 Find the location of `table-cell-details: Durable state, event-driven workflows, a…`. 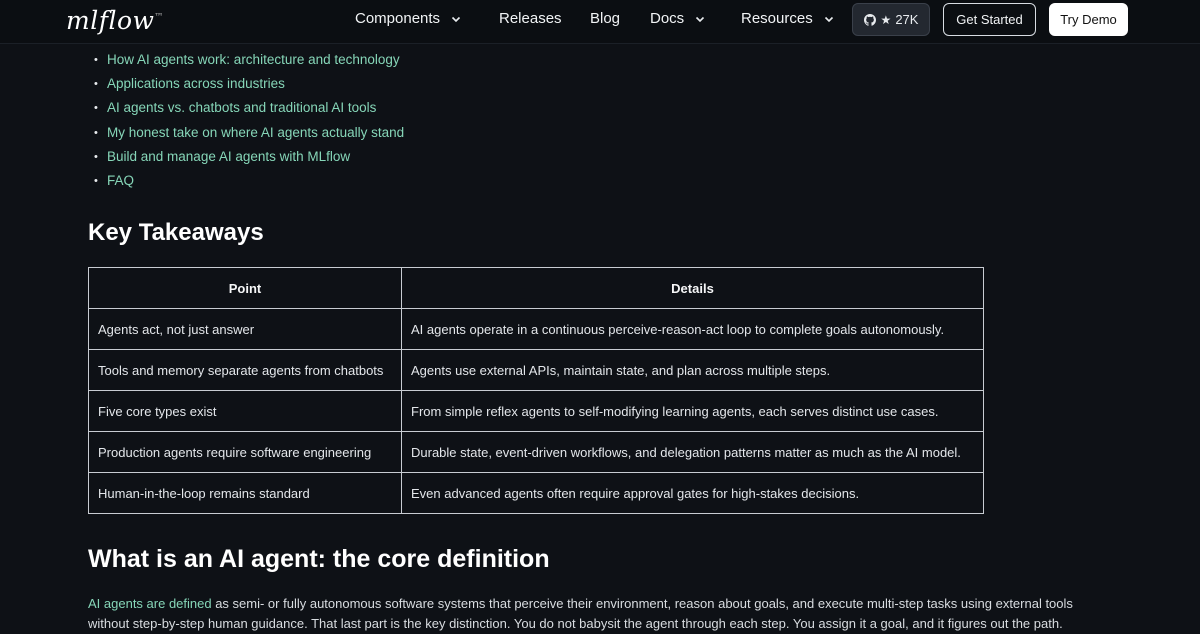

table-cell-details: Durable state, event-driven workflows, a… is located at coordinates (692, 452).